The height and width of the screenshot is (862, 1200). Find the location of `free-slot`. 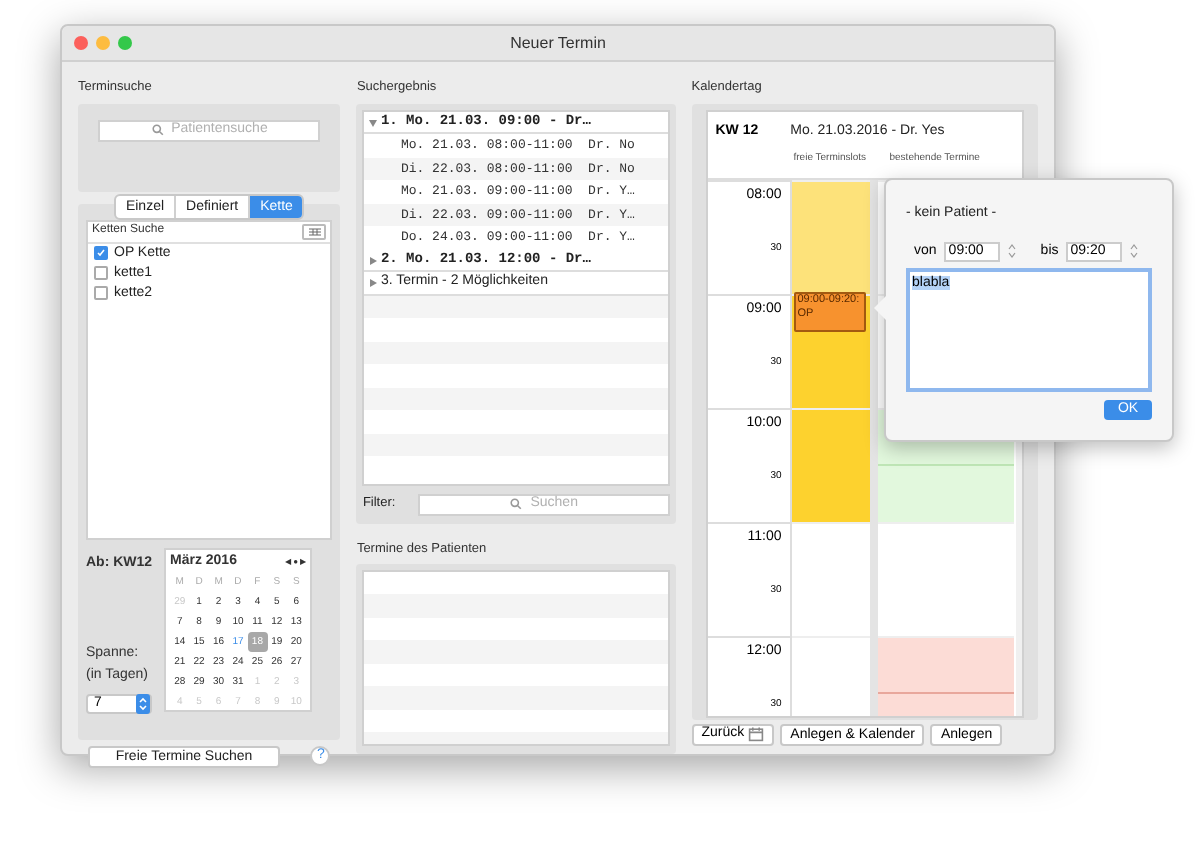

free-slot is located at coordinates (830, 265).